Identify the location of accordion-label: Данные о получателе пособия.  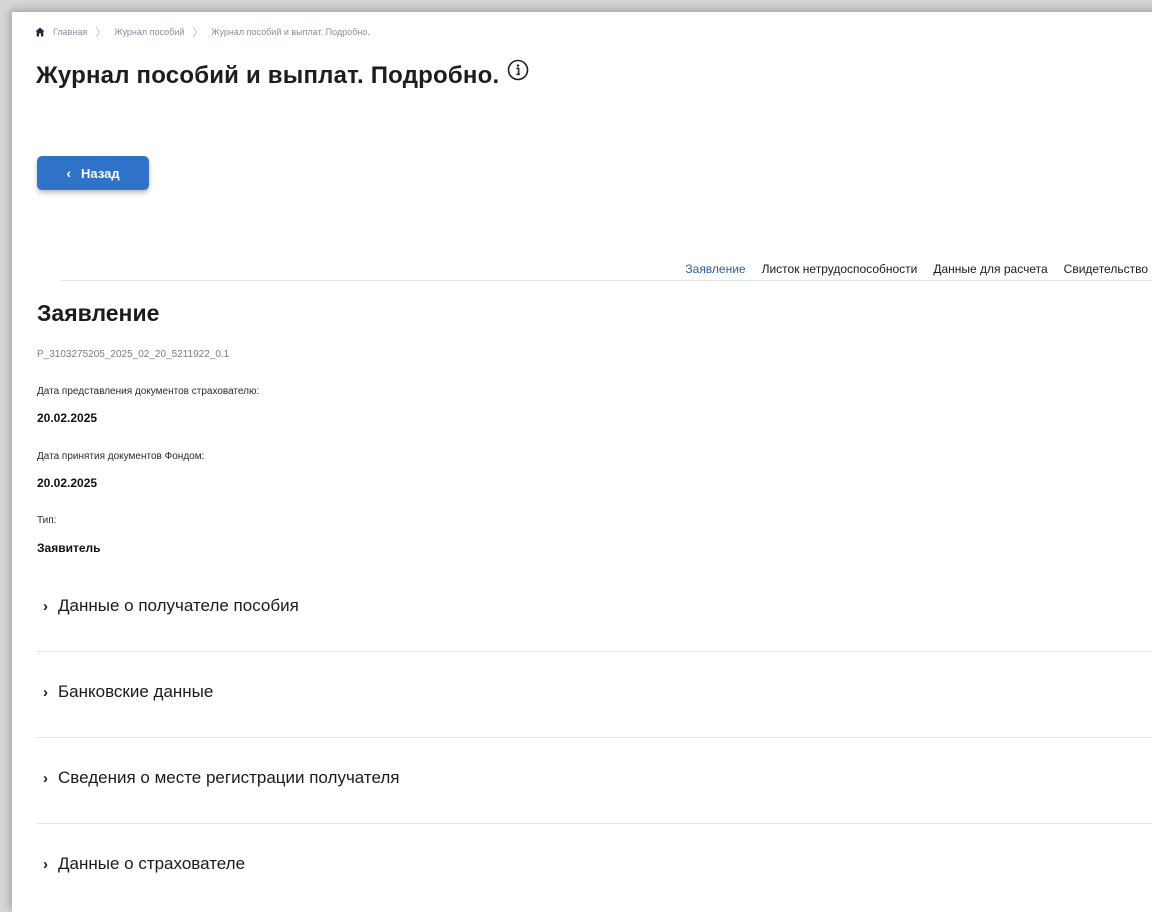
(178, 605).